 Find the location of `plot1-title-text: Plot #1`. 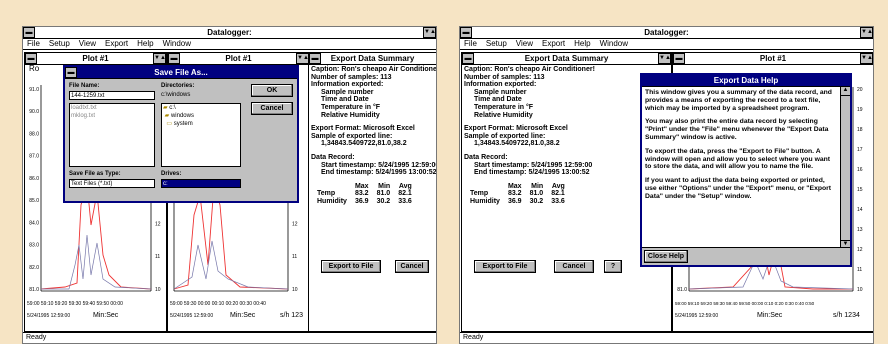

plot1-title-text: Plot #1 is located at coordinates (95, 58).